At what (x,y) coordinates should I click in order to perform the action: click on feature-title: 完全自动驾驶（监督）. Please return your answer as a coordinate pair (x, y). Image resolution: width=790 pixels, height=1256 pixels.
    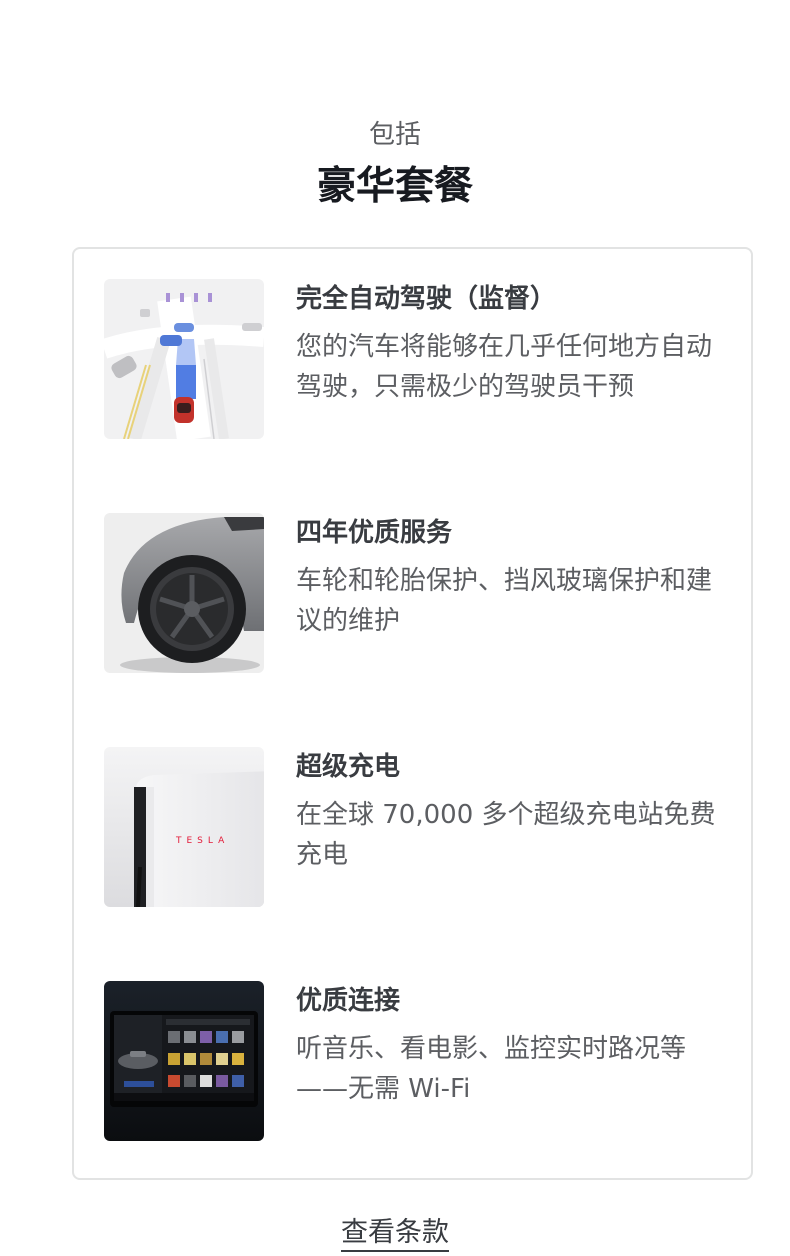
    Looking at the image, I should click on (426, 299).